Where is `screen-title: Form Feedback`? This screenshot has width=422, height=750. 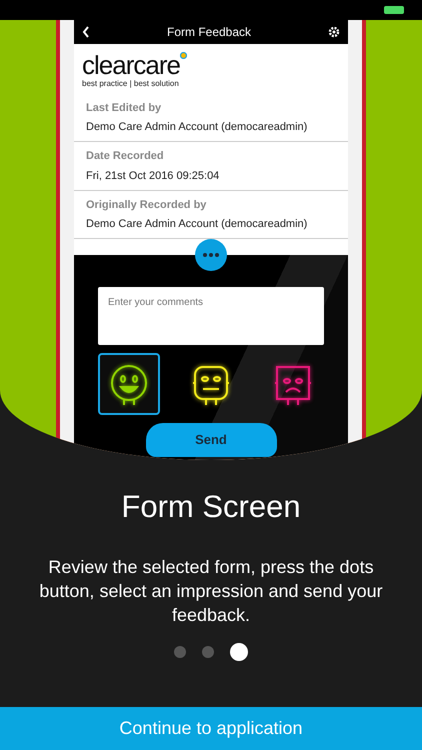 screen-title: Form Feedback is located at coordinates (209, 32).